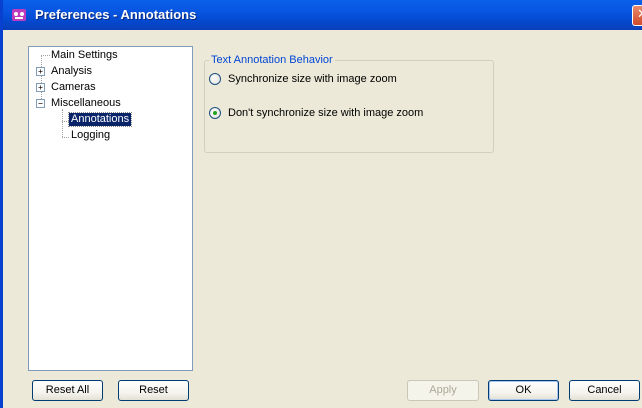 The width and height of the screenshot is (642, 408). What do you see at coordinates (73, 87) in the screenshot?
I see `tree-item-label: Cameras` at bounding box center [73, 87].